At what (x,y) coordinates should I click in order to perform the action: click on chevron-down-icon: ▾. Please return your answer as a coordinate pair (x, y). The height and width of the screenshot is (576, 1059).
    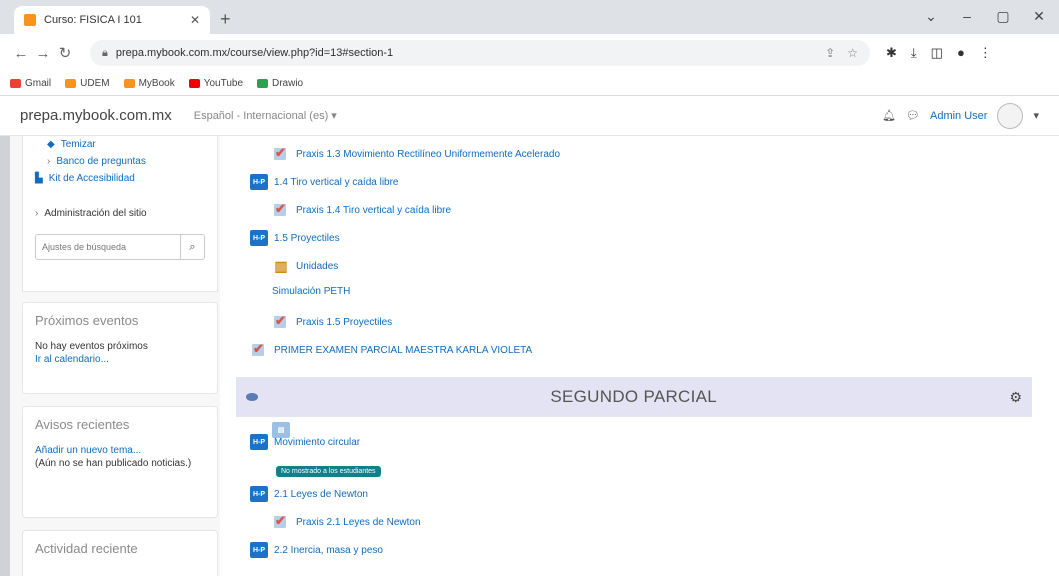
    Looking at the image, I should click on (1036, 115).